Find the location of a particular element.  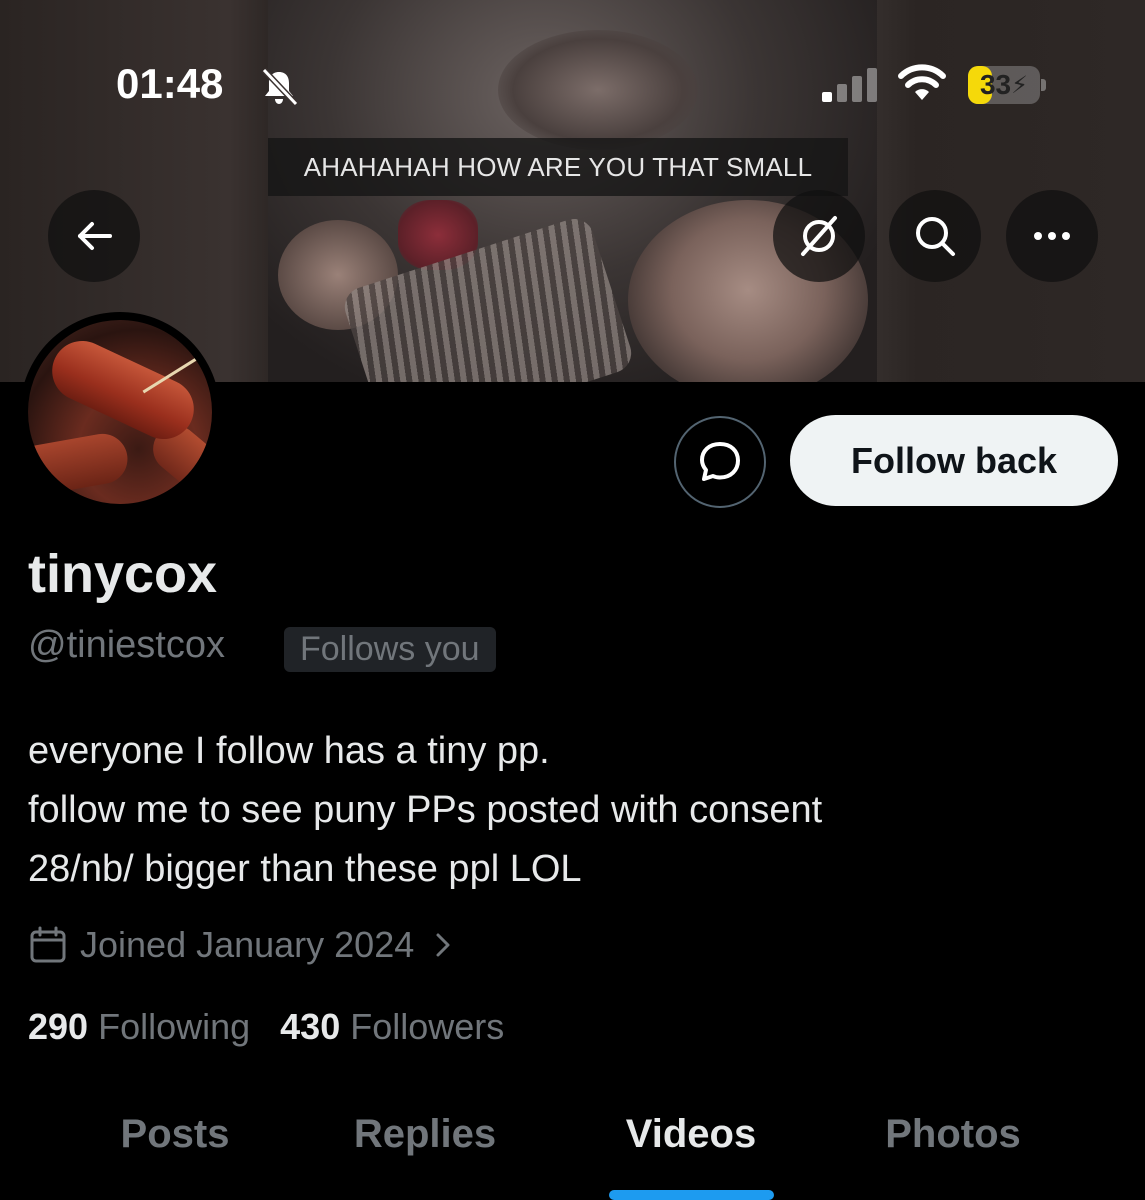

search-button is located at coordinates (935, 236).